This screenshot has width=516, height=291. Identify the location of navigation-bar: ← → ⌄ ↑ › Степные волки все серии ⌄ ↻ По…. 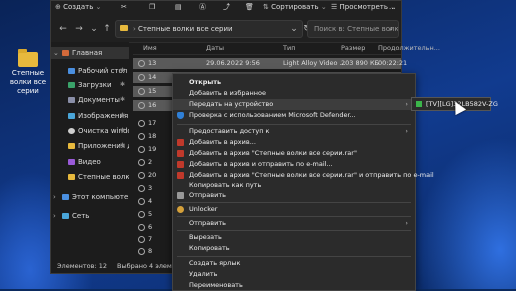
(226, 28).